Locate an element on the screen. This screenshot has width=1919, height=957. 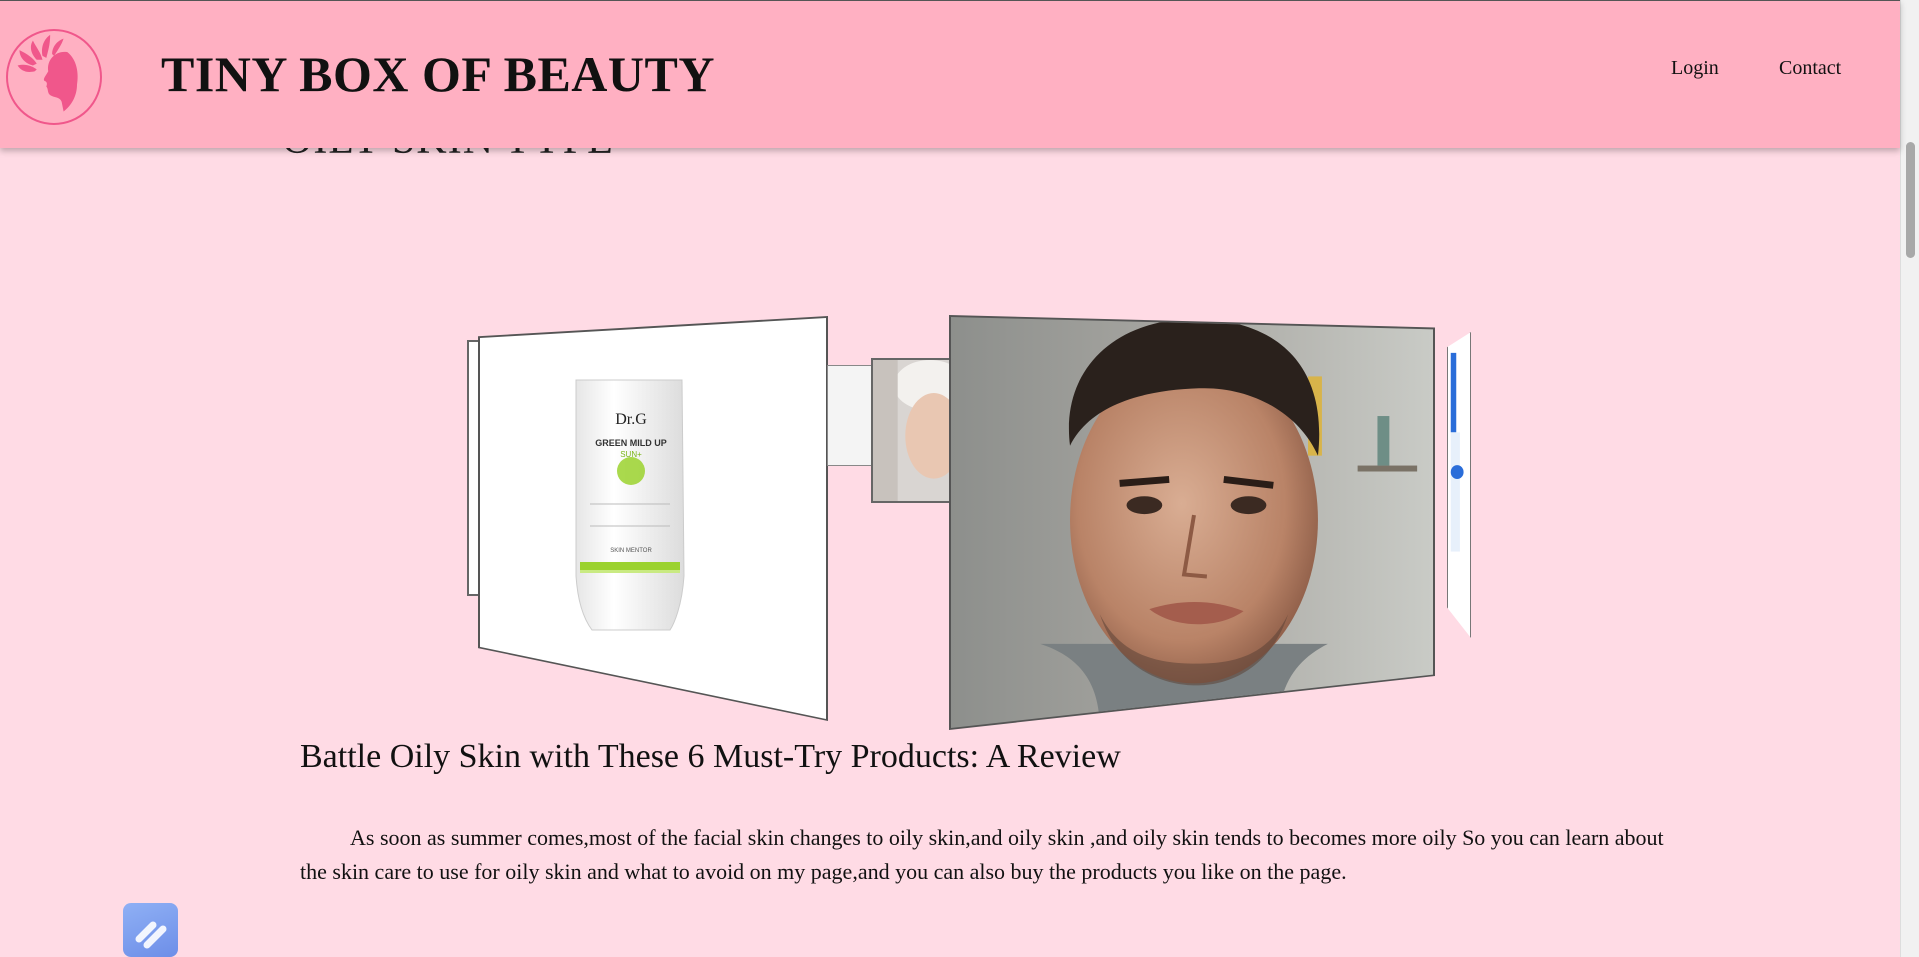
carousel-card-product: Dr.G GREEN MILD UP SUN+ SKIN MENTOR is located at coordinates (653, 518).